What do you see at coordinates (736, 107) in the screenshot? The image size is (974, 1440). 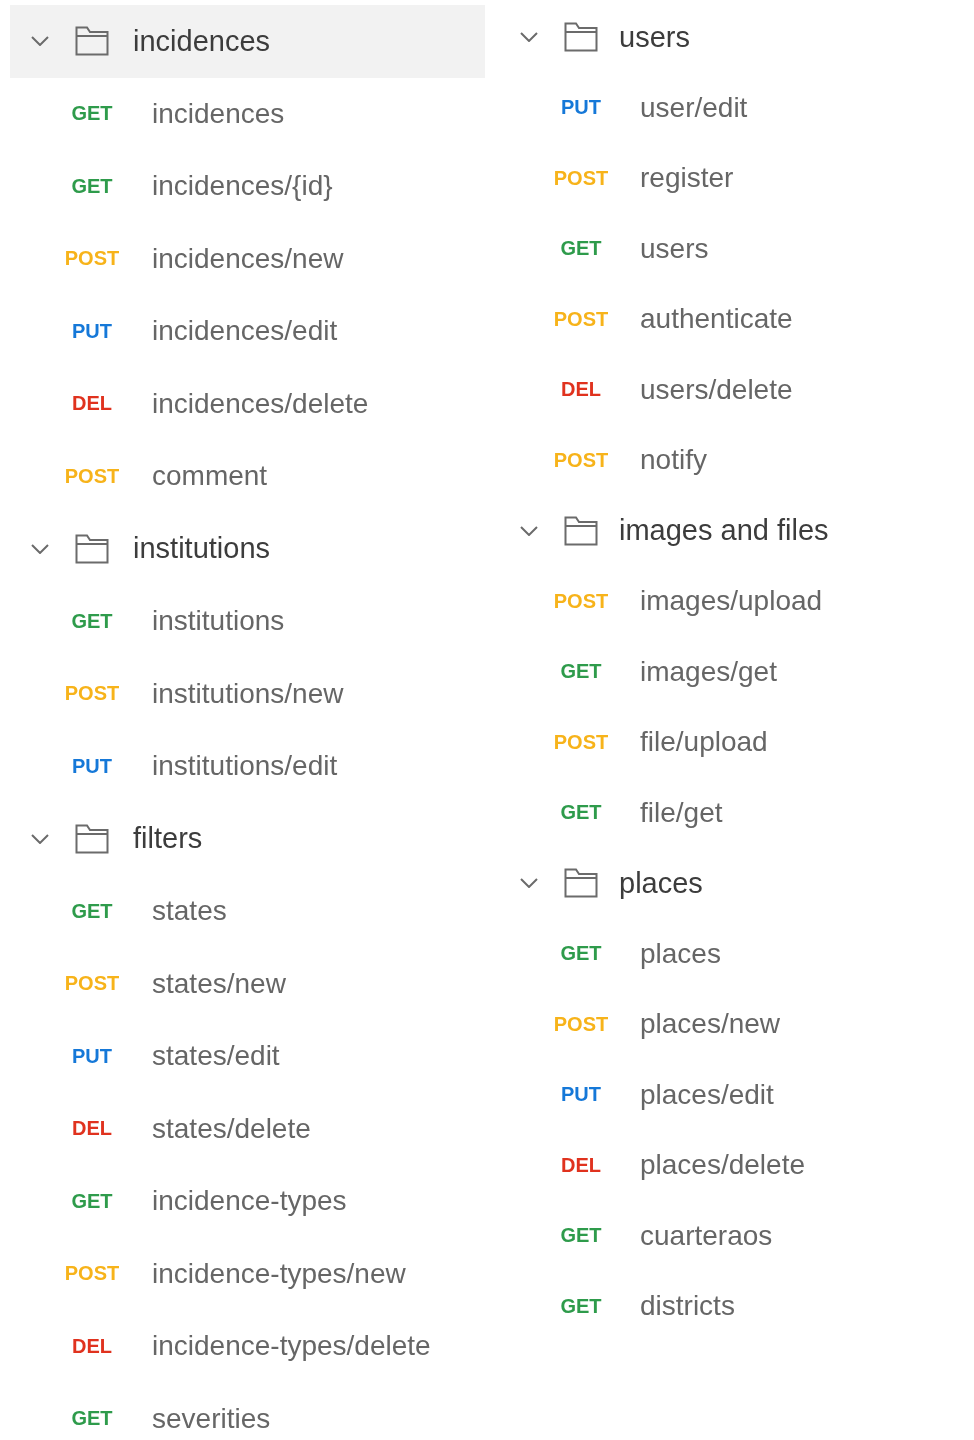 I see `request-row: PUT user/edit` at bounding box center [736, 107].